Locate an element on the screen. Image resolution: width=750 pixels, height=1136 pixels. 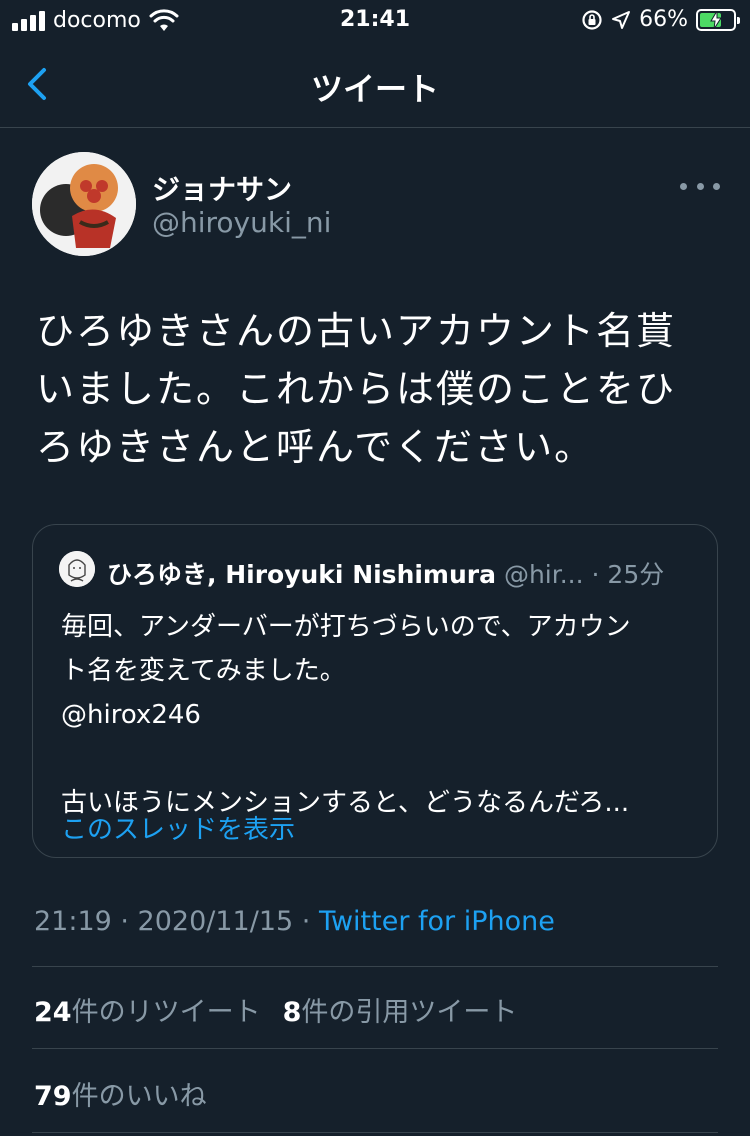
retweets-label: 件のリツイート is located at coordinates (166, 1012).